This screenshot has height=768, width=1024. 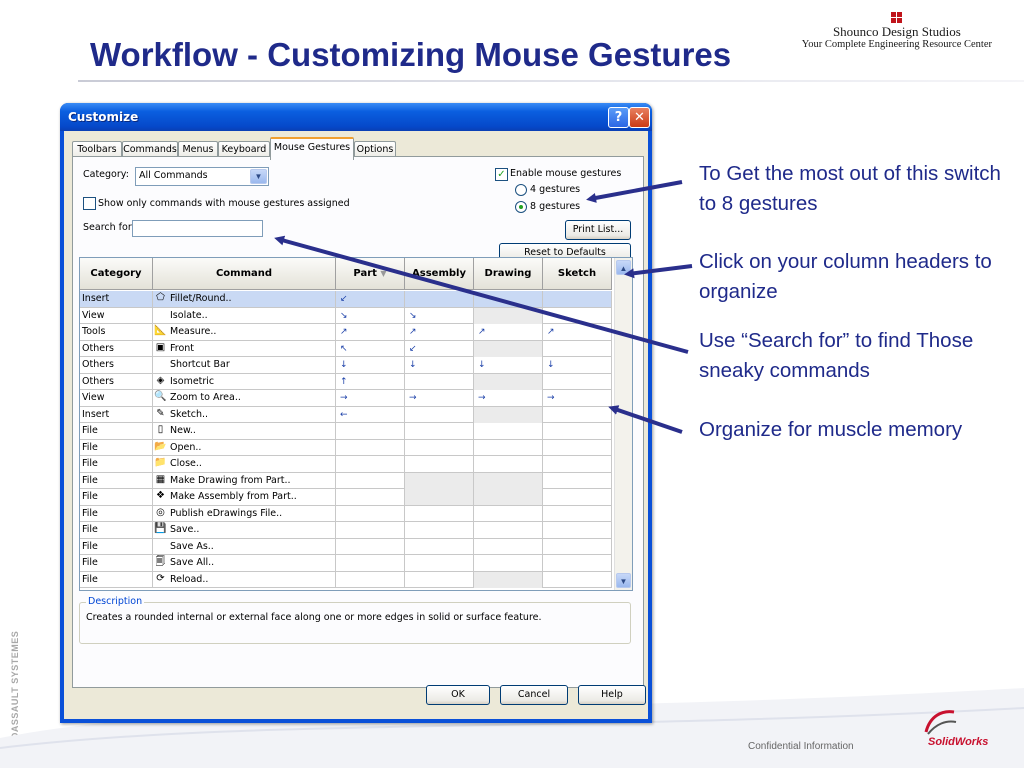 I want to click on table-row: Others Shortcut Bar ↓ ↓ ↓ ↓, so click(x=346, y=365).